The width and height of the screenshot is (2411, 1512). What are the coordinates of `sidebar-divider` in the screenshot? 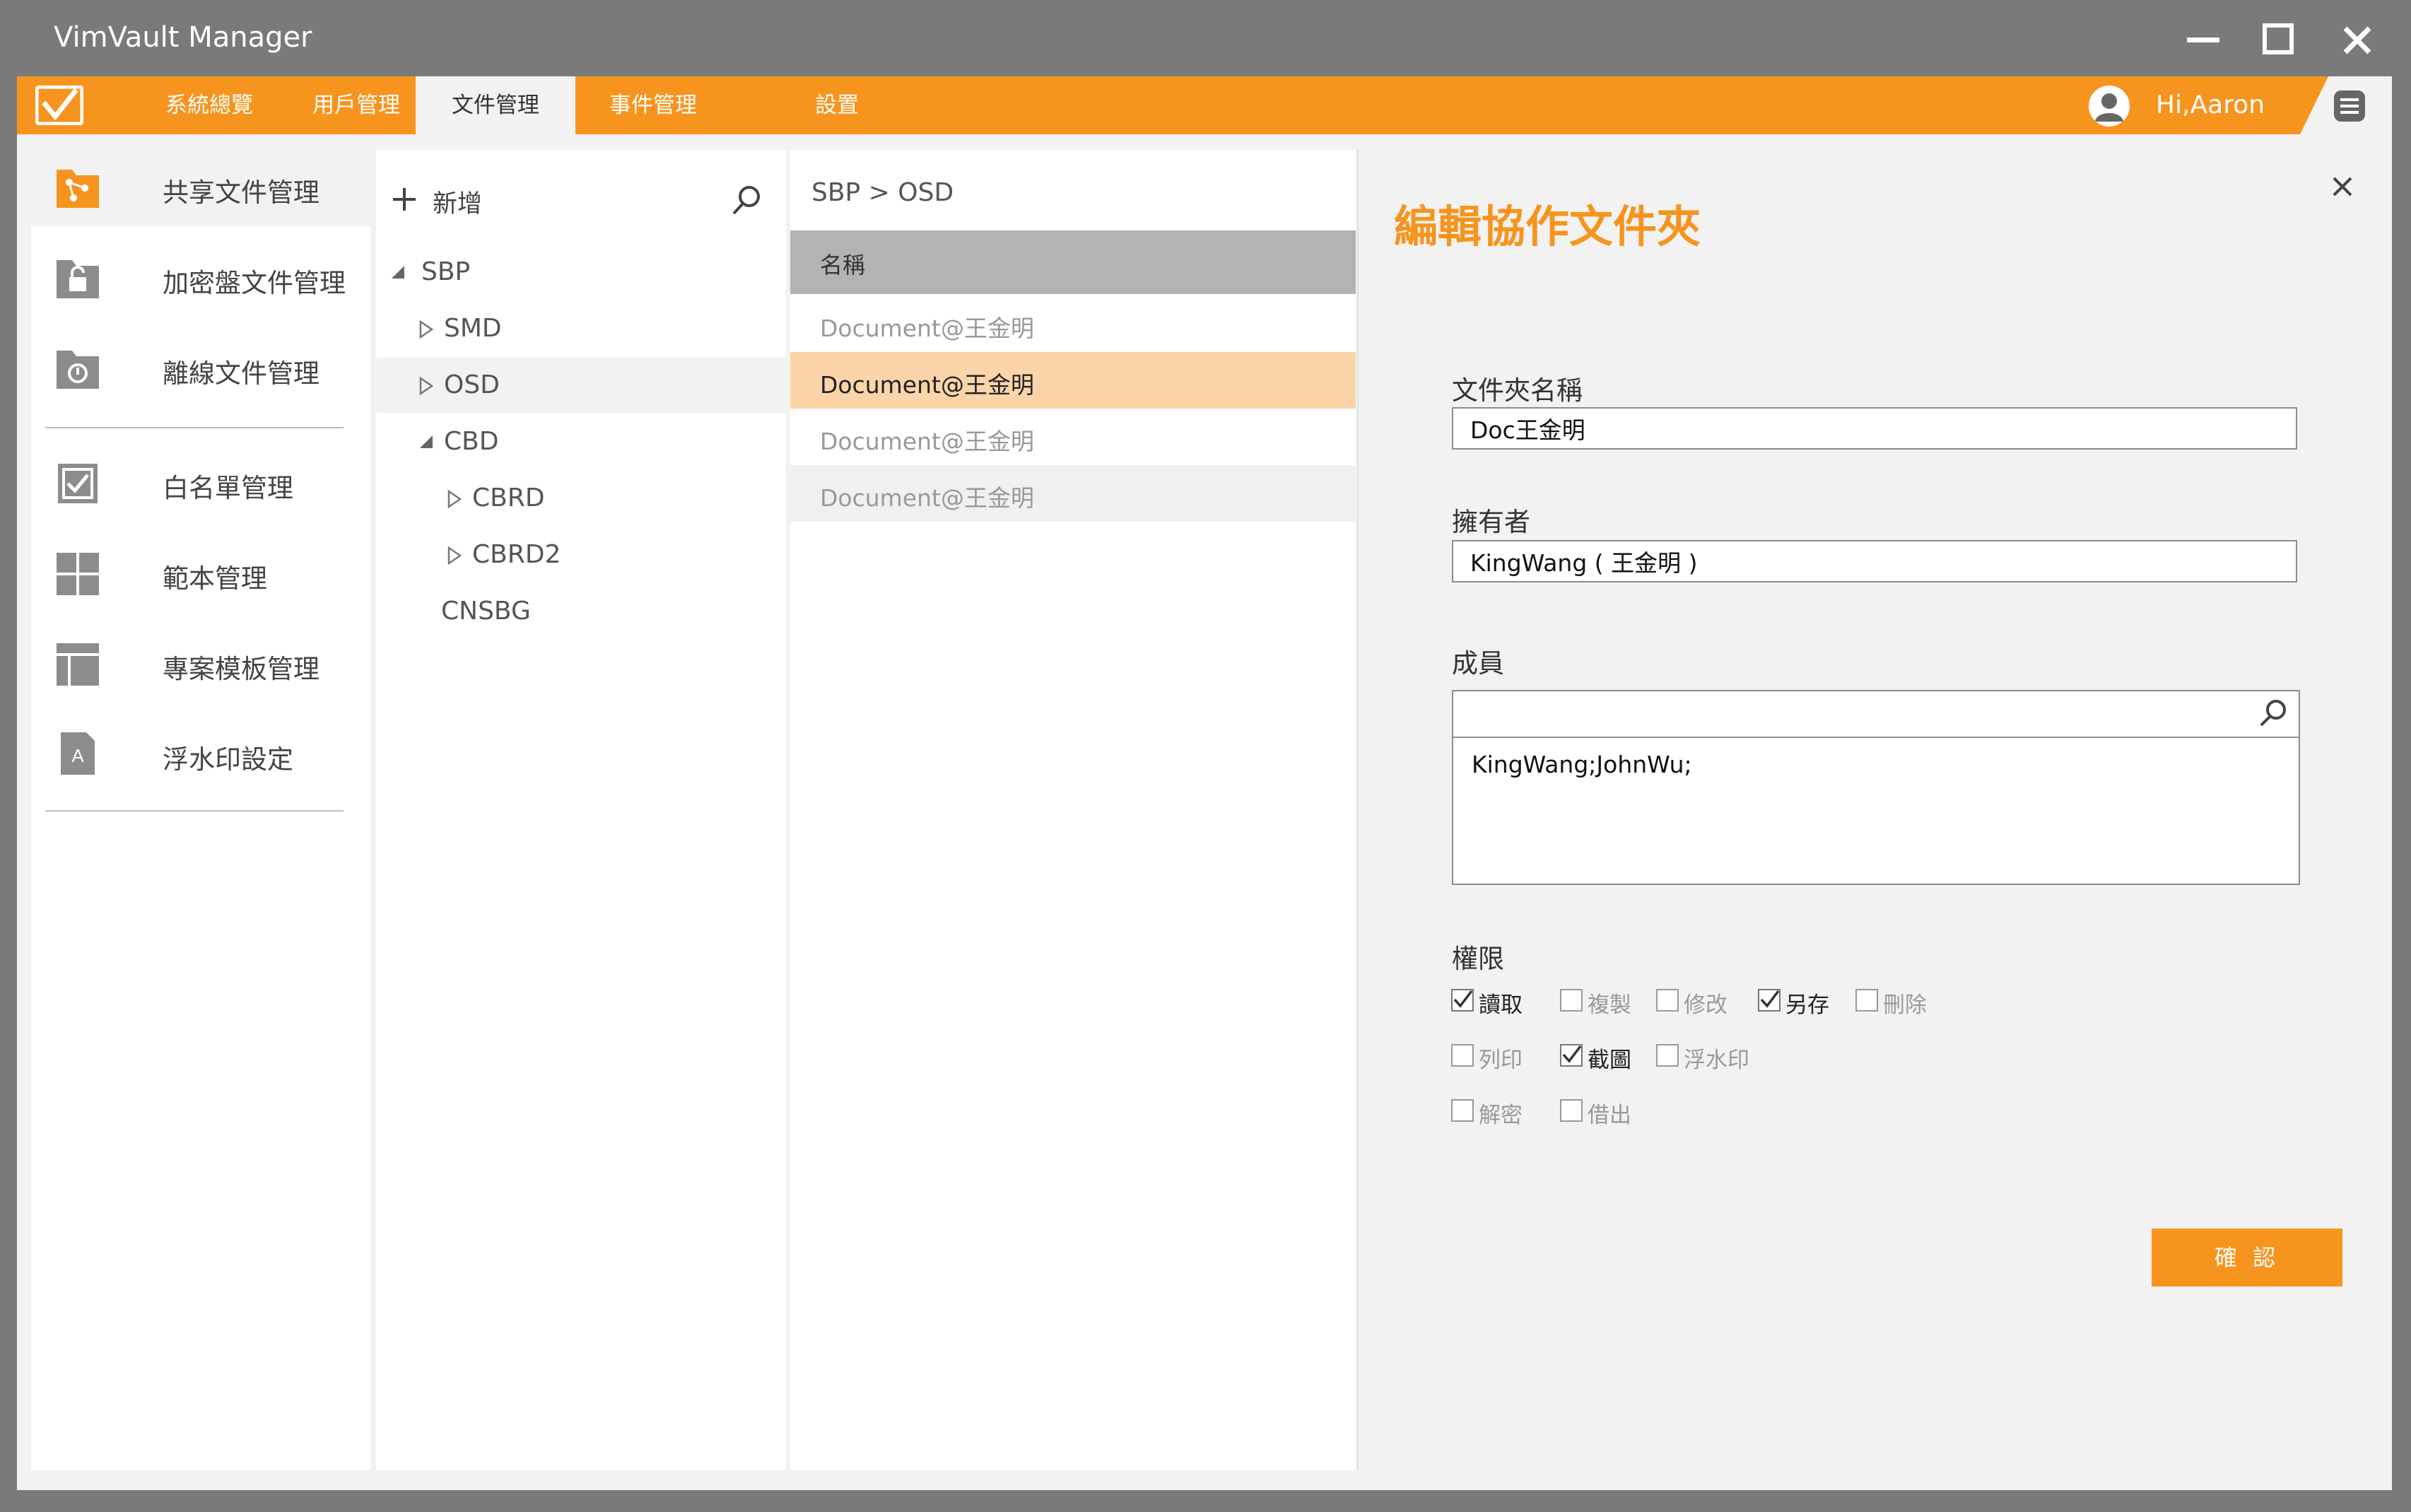 It's located at (194, 811).